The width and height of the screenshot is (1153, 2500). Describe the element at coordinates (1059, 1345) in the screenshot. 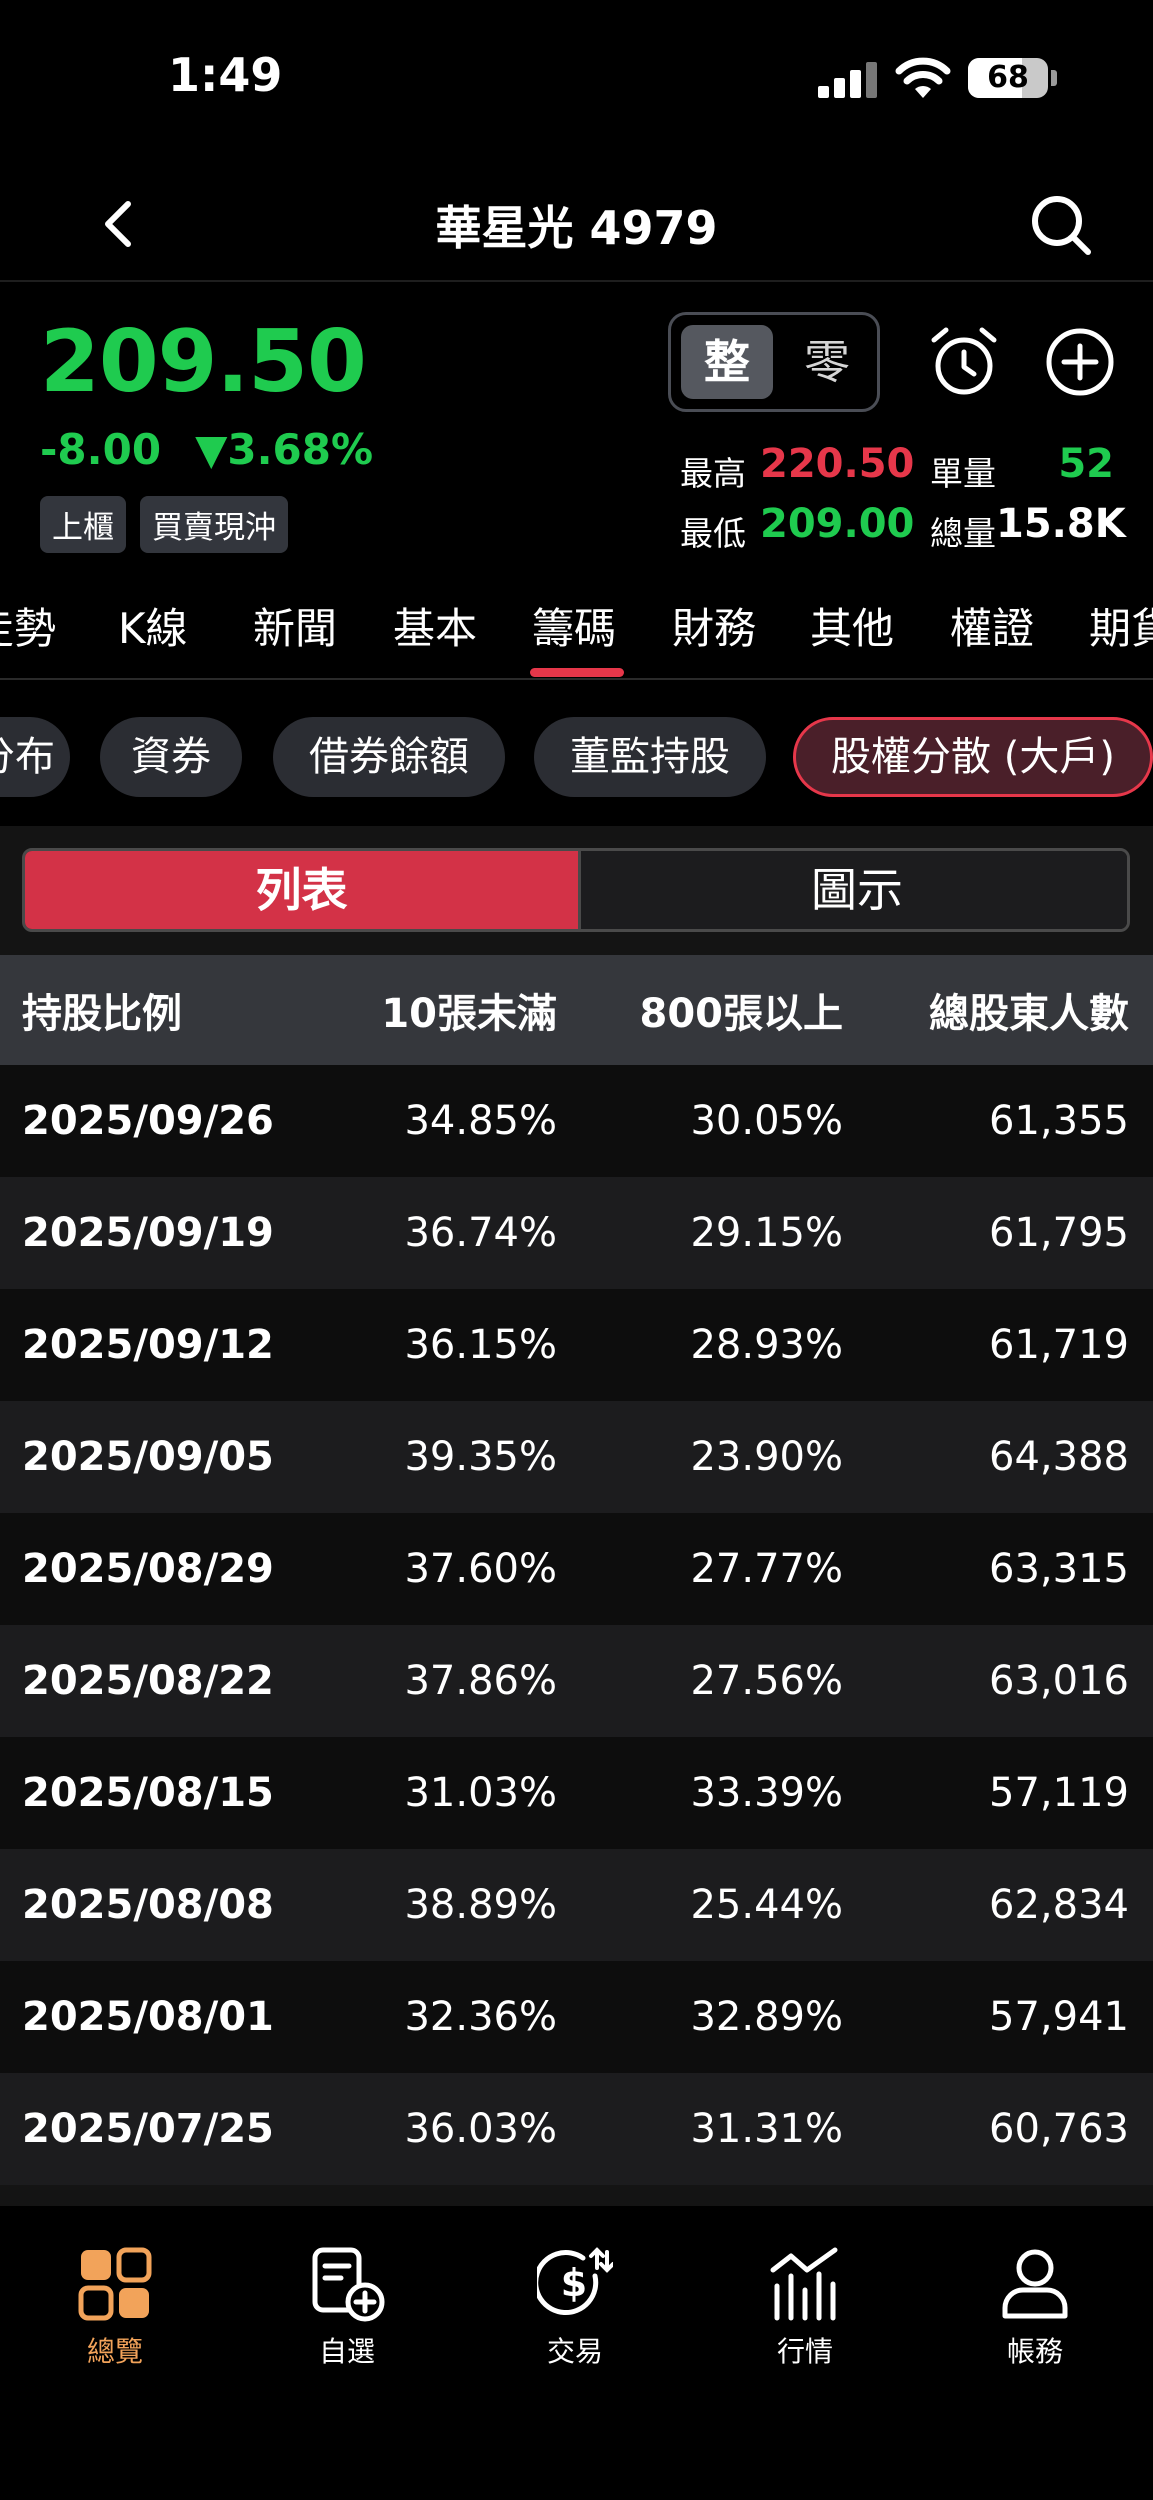

I see `row-total-holders: 61,719` at that location.